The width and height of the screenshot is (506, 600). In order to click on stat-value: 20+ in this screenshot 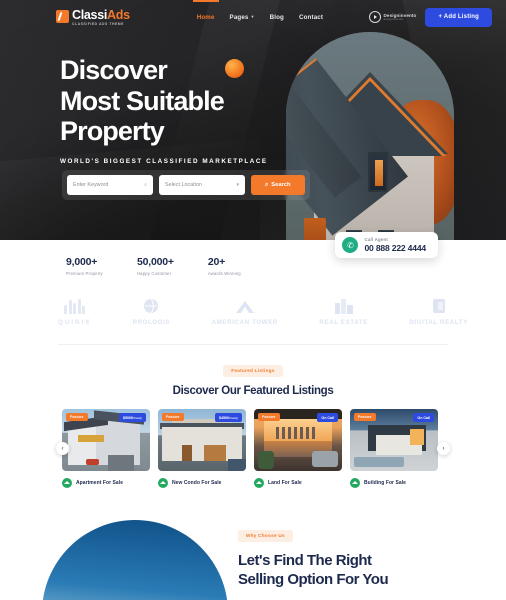, I will do `click(216, 262)`.